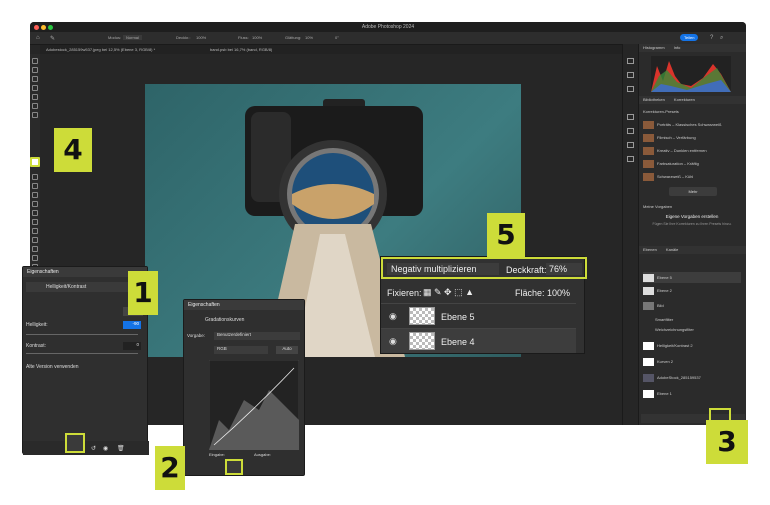 This screenshot has width=770, height=505. Describe the element at coordinates (689, 37) in the screenshot. I see `share-button: Teilen` at that location.